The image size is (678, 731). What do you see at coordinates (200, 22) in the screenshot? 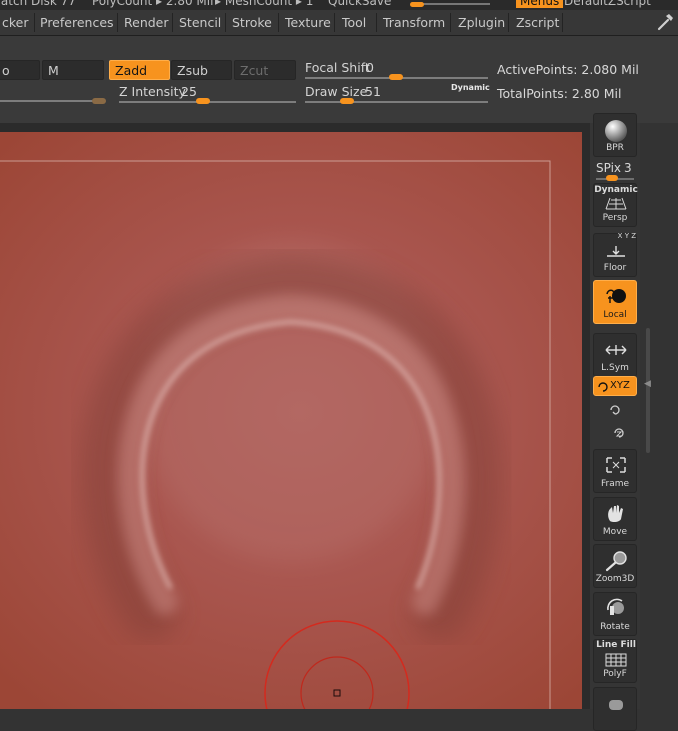
I see `menu-stencil: Stencil` at bounding box center [200, 22].